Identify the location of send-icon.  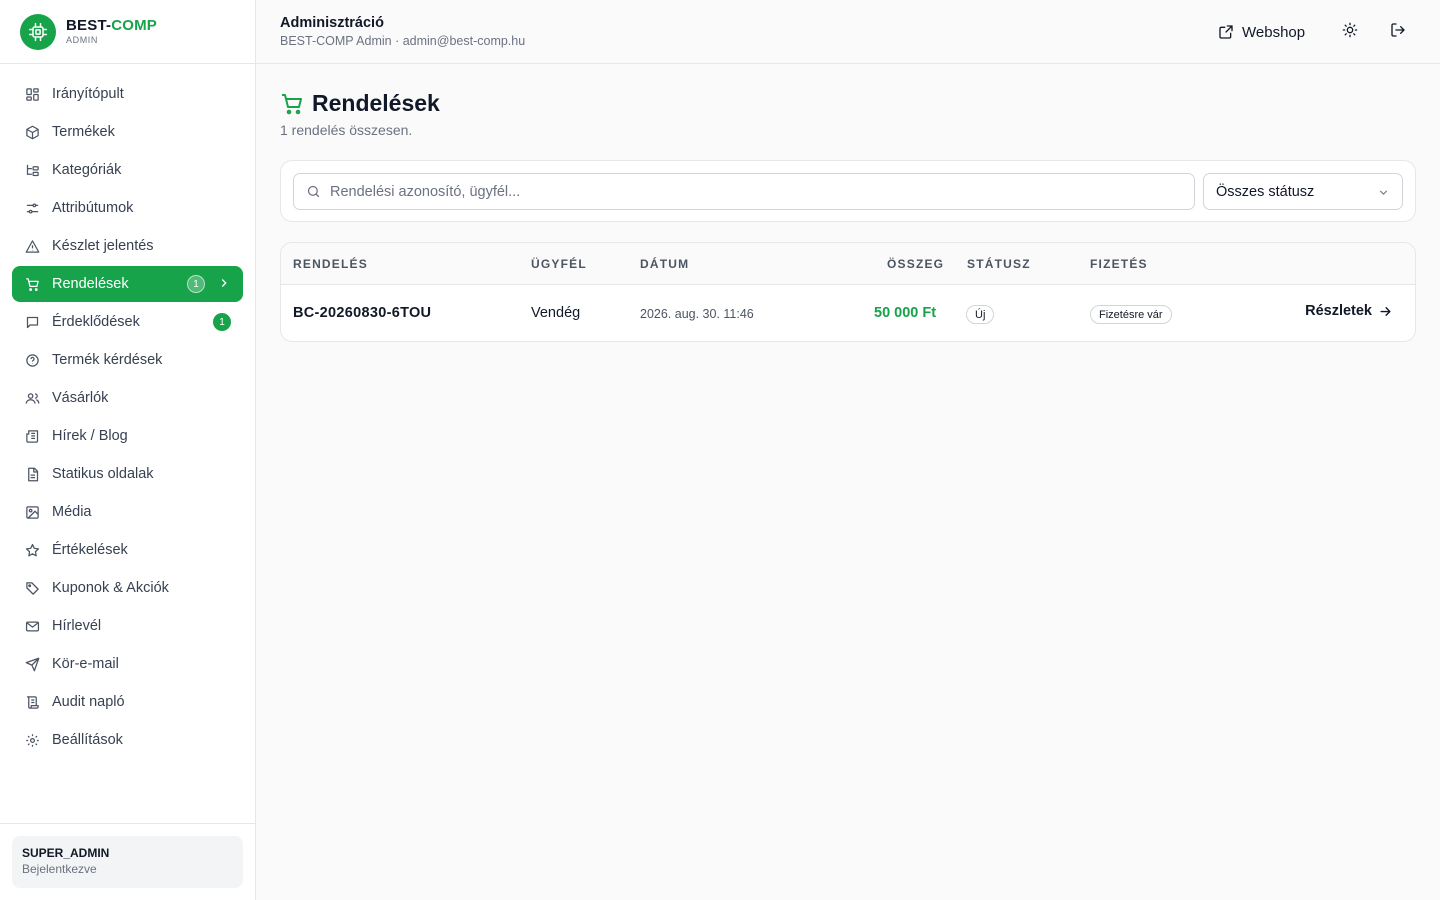
(32, 664).